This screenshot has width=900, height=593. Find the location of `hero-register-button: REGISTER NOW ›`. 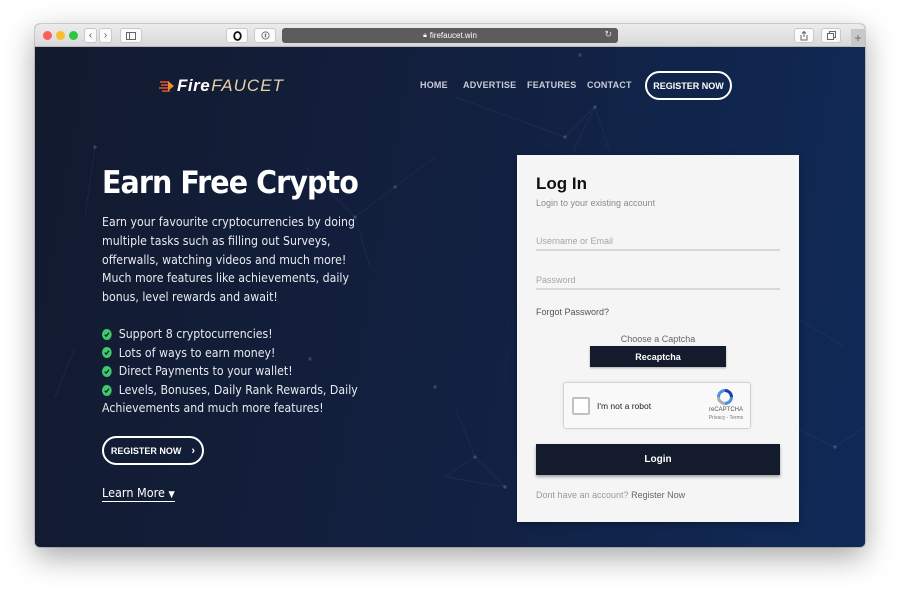

hero-register-button: REGISTER NOW › is located at coordinates (153, 450).